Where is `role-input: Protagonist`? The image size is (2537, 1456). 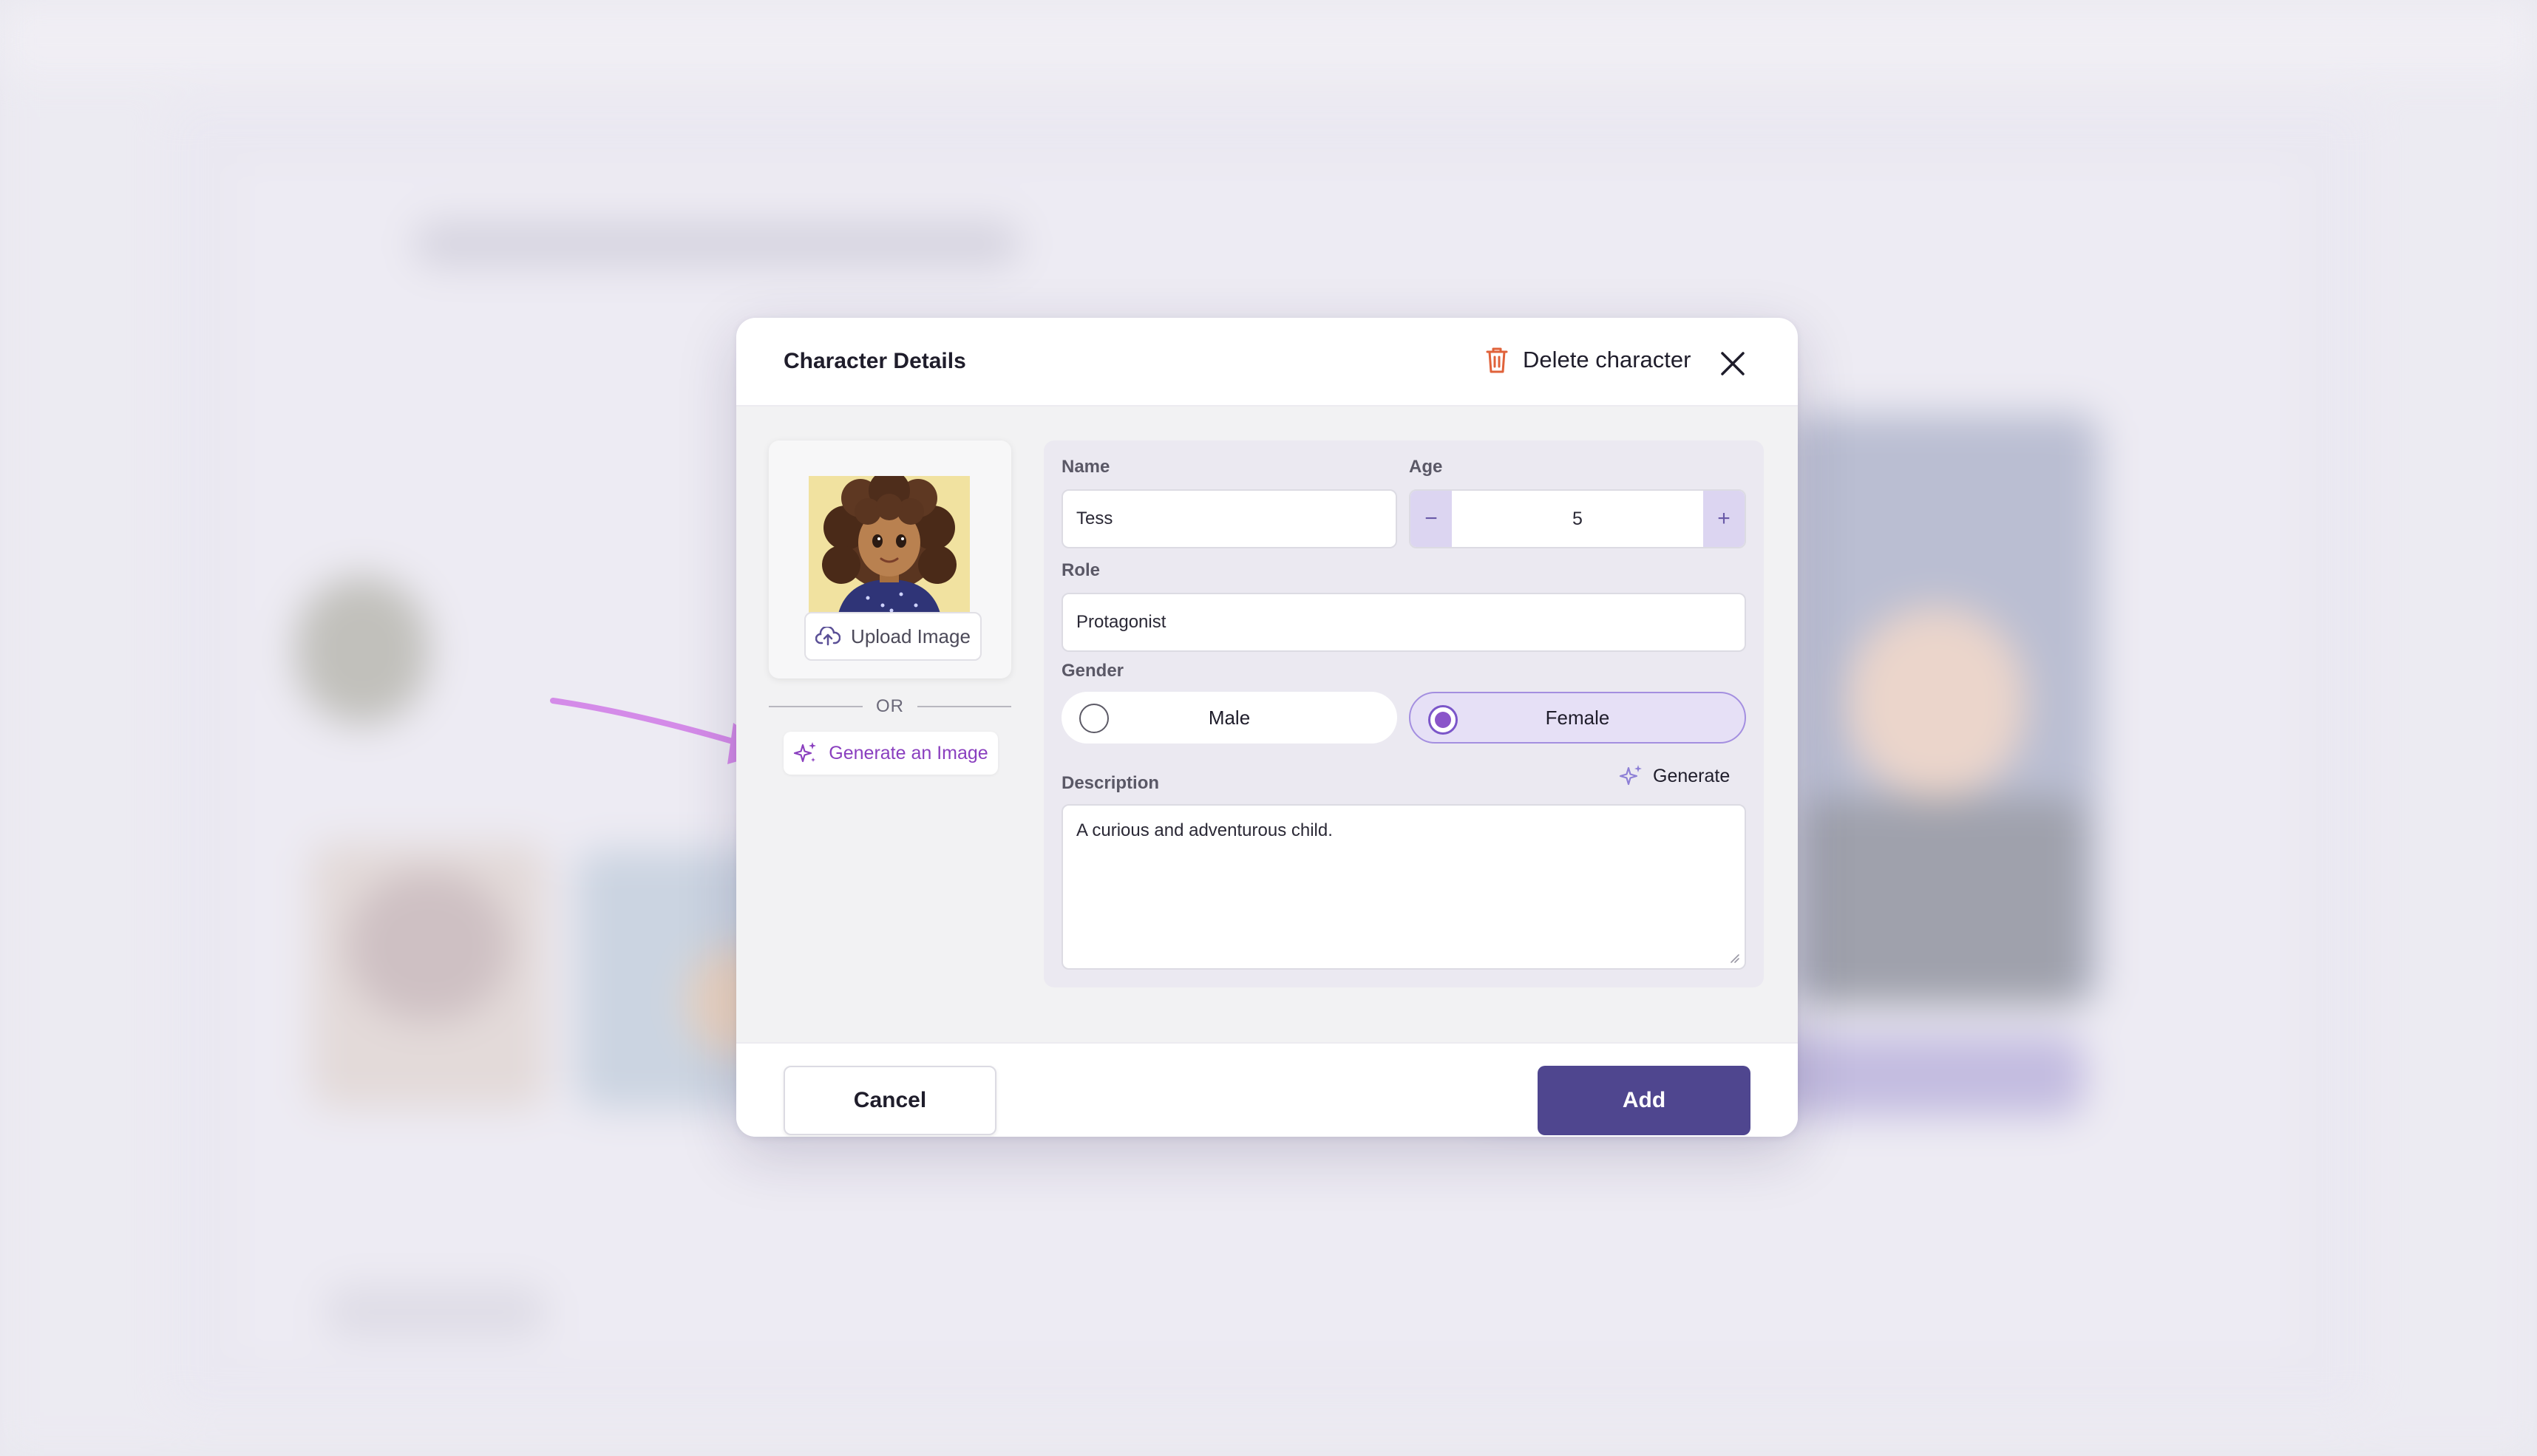
role-input: Protagonist is located at coordinates (1404, 622).